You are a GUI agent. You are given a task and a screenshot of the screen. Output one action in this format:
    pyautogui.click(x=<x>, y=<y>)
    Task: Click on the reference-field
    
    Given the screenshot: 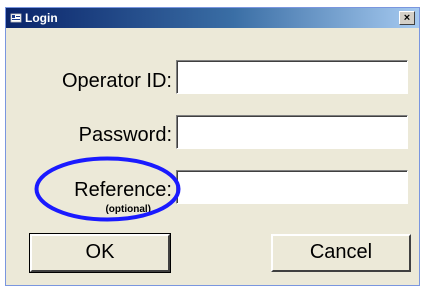 What is the action you would take?
    pyautogui.click(x=292, y=187)
    